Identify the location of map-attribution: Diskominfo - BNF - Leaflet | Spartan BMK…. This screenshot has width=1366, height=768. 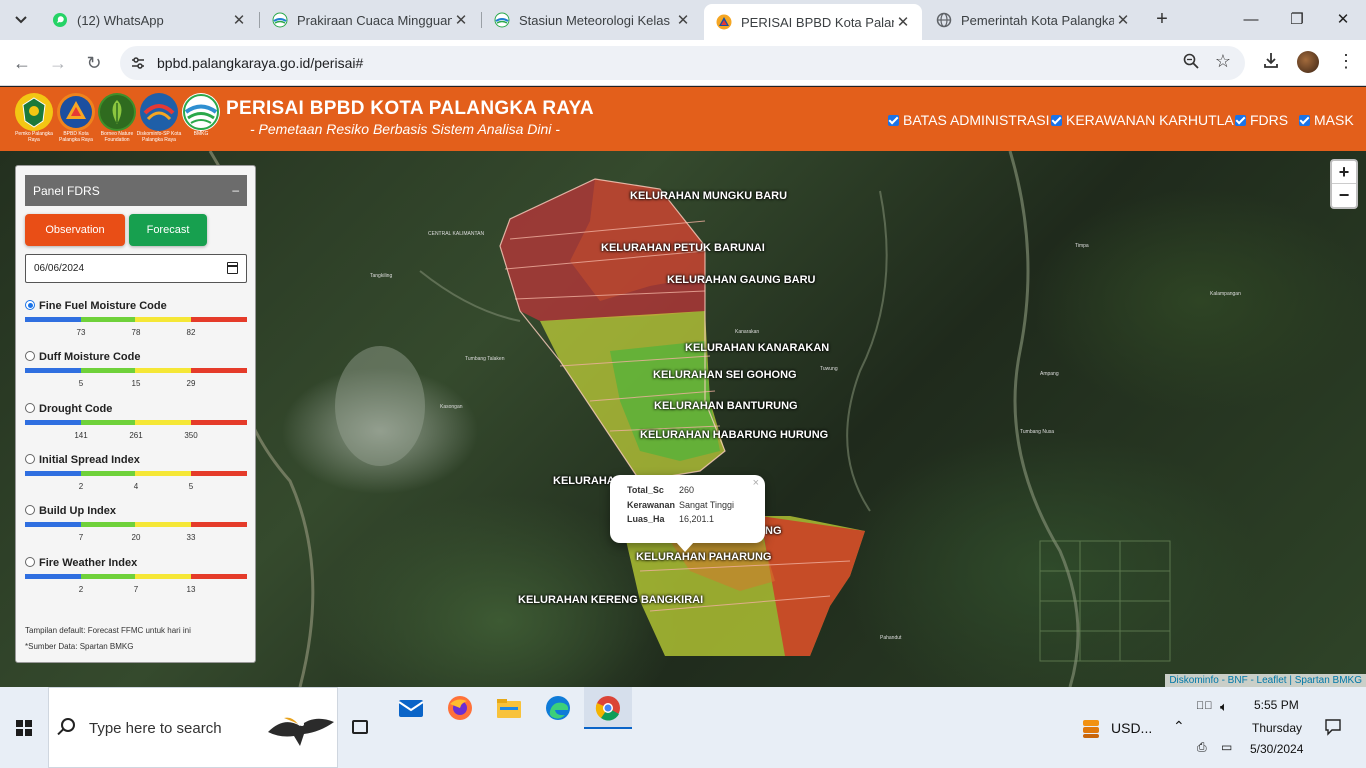
(1265, 680).